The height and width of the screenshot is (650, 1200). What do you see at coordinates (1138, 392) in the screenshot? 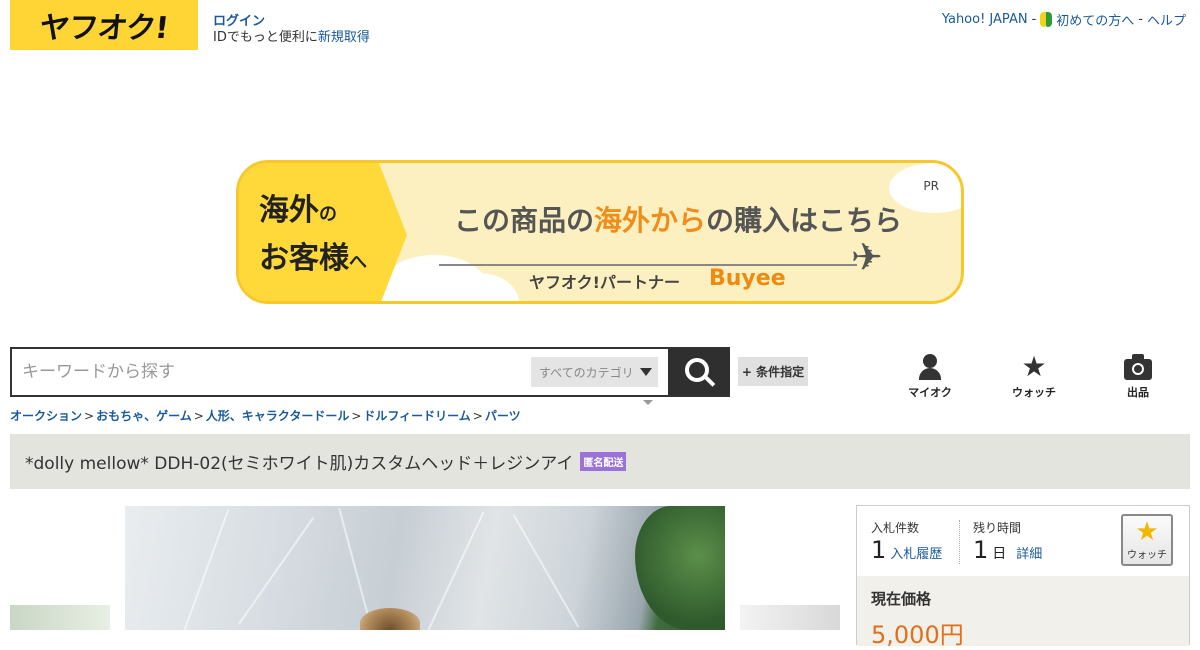
I see `nav-sell-label: 出品` at bounding box center [1138, 392].